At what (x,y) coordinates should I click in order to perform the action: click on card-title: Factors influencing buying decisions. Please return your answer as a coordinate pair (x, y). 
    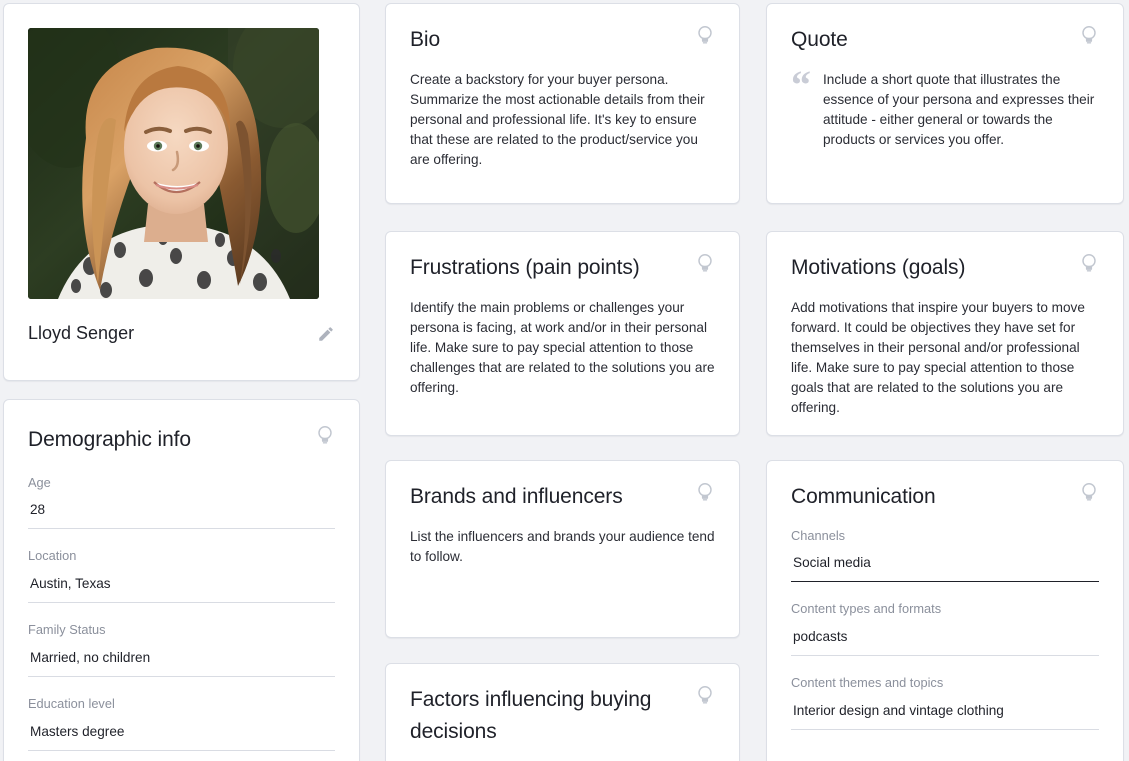
    Looking at the image, I should click on (531, 715).